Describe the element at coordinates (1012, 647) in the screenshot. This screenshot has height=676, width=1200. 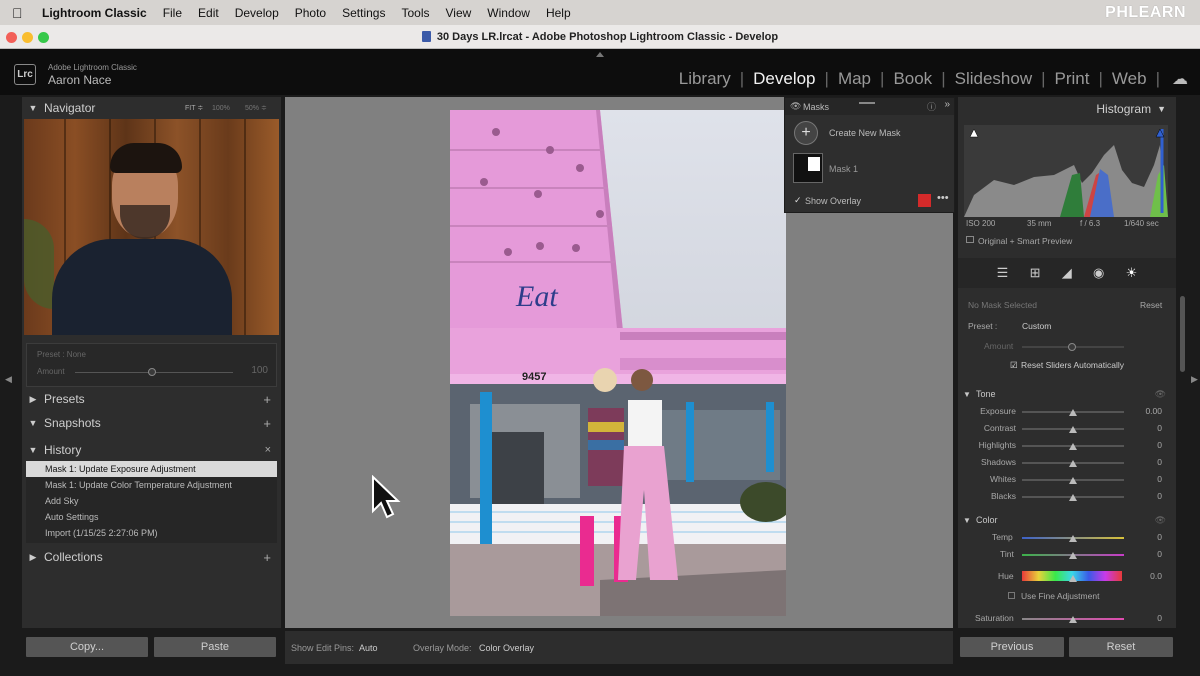
I see `previous-button: Previous` at that location.